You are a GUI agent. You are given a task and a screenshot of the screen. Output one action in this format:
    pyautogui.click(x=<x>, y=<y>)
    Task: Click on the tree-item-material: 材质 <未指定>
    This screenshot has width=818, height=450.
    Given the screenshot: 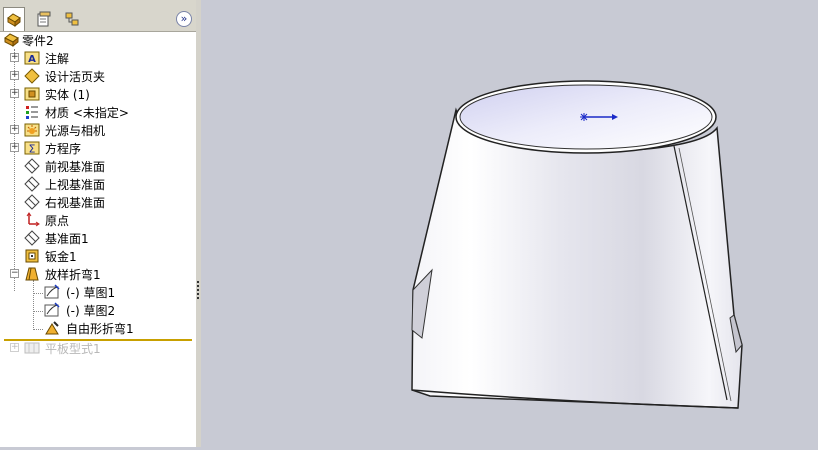 What is the action you would take?
    pyautogui.click(x=98, y=112)
    